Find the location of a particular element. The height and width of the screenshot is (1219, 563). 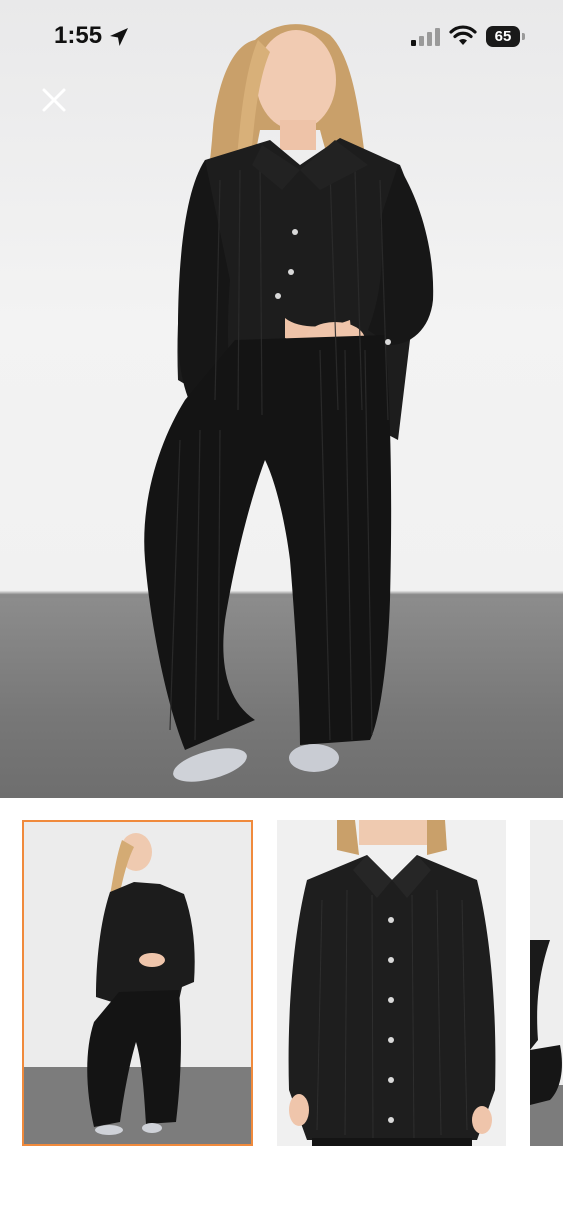

battery-nub is located at coordinates (523, 36).